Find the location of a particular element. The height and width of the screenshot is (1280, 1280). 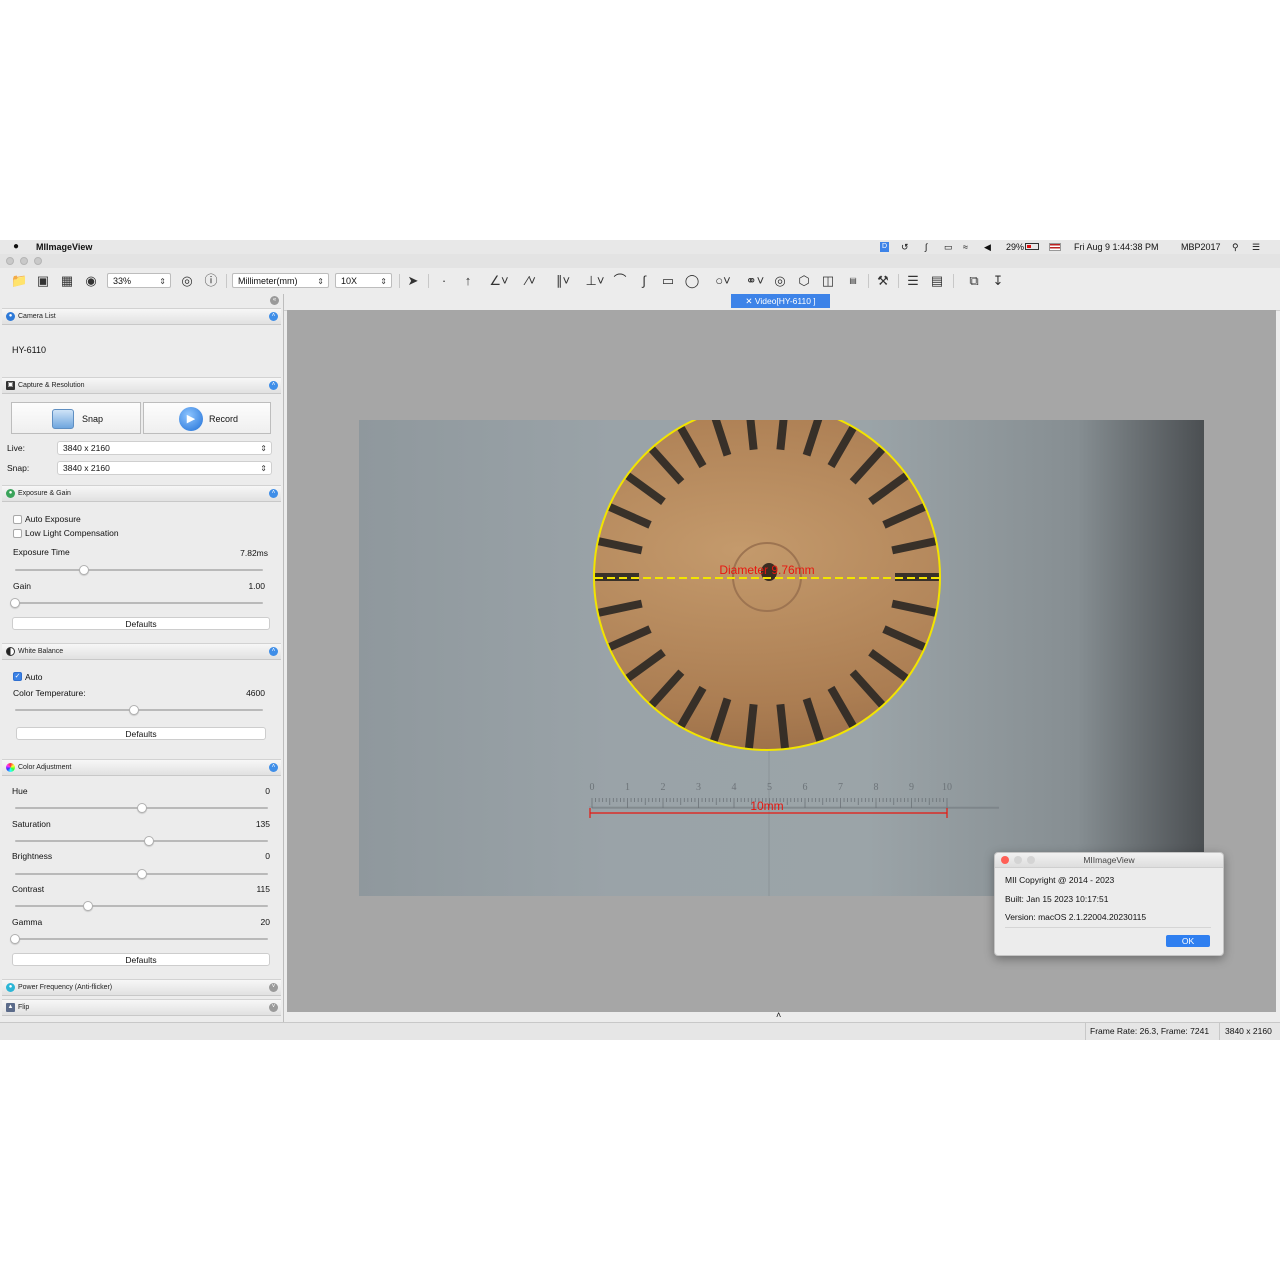

exposure-gain-header: ● Exposure & Gain ˄ is located at coordinates (141, 493).